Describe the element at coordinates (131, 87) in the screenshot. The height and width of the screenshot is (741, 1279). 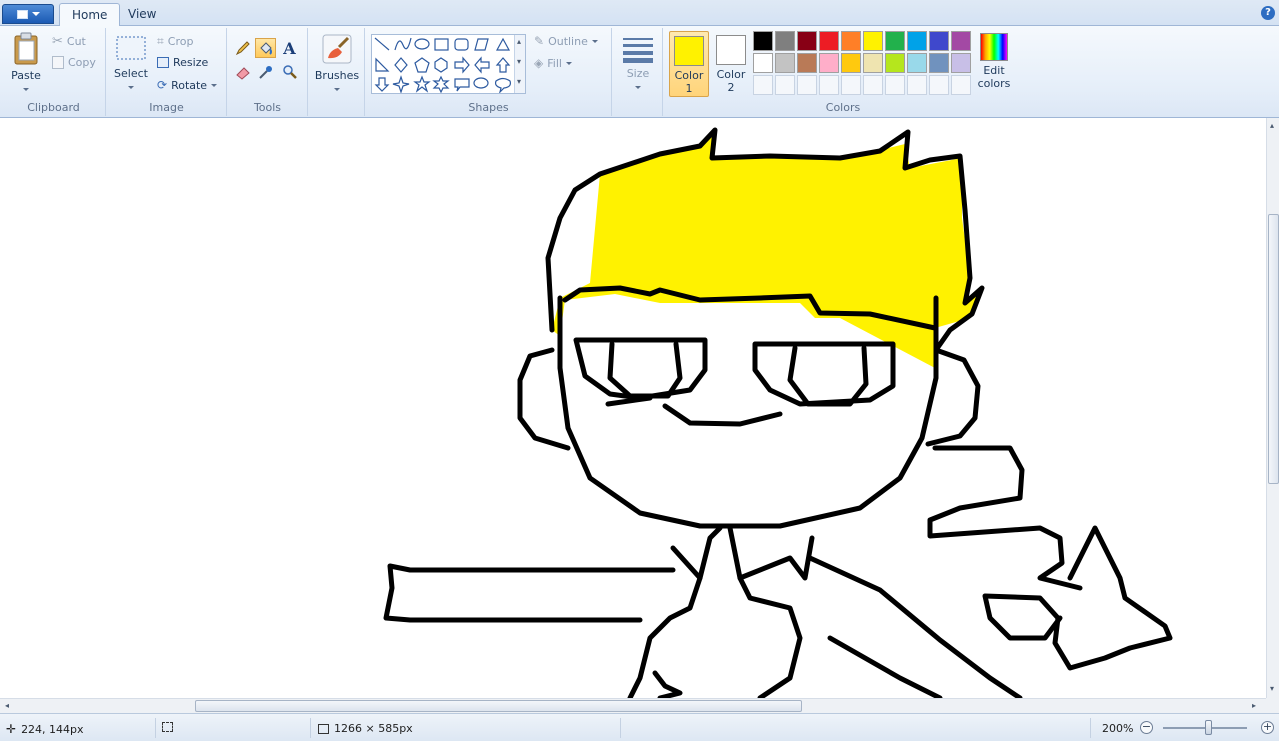
I see `select-dropdown-icon` at that location.